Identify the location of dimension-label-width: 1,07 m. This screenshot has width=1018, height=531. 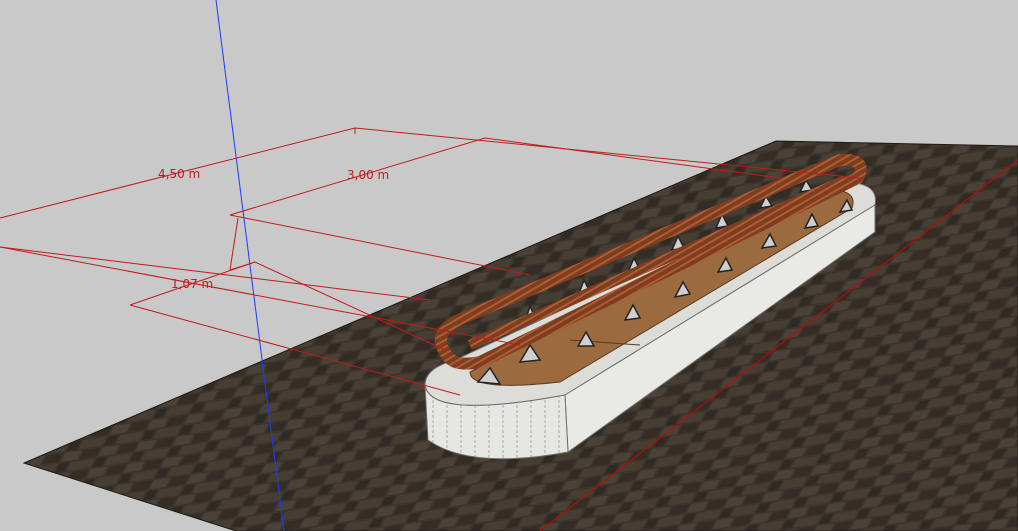
(192, 284).